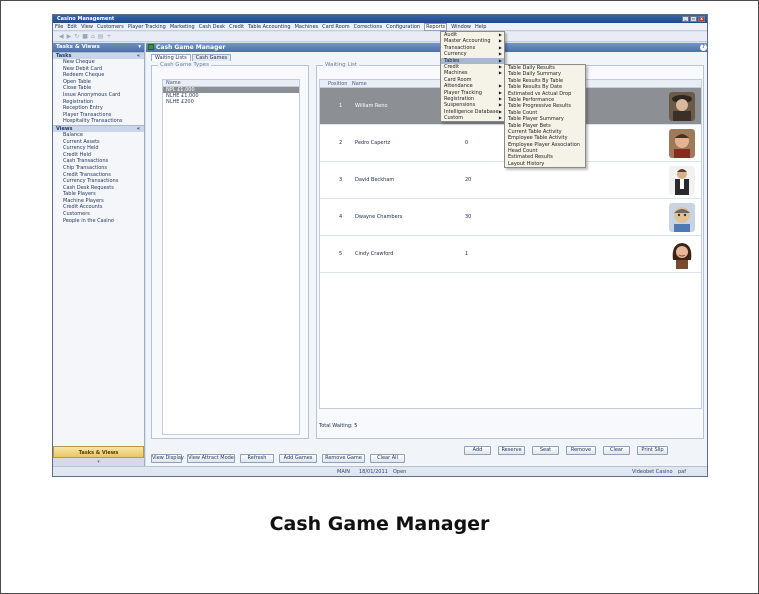 Image resolution: width=759 pixels, height=594 pixels. Describe the element at coordinates (98, 207) in the screenshot. I see `view-credit-accounts: Credit Accounts` at that location.